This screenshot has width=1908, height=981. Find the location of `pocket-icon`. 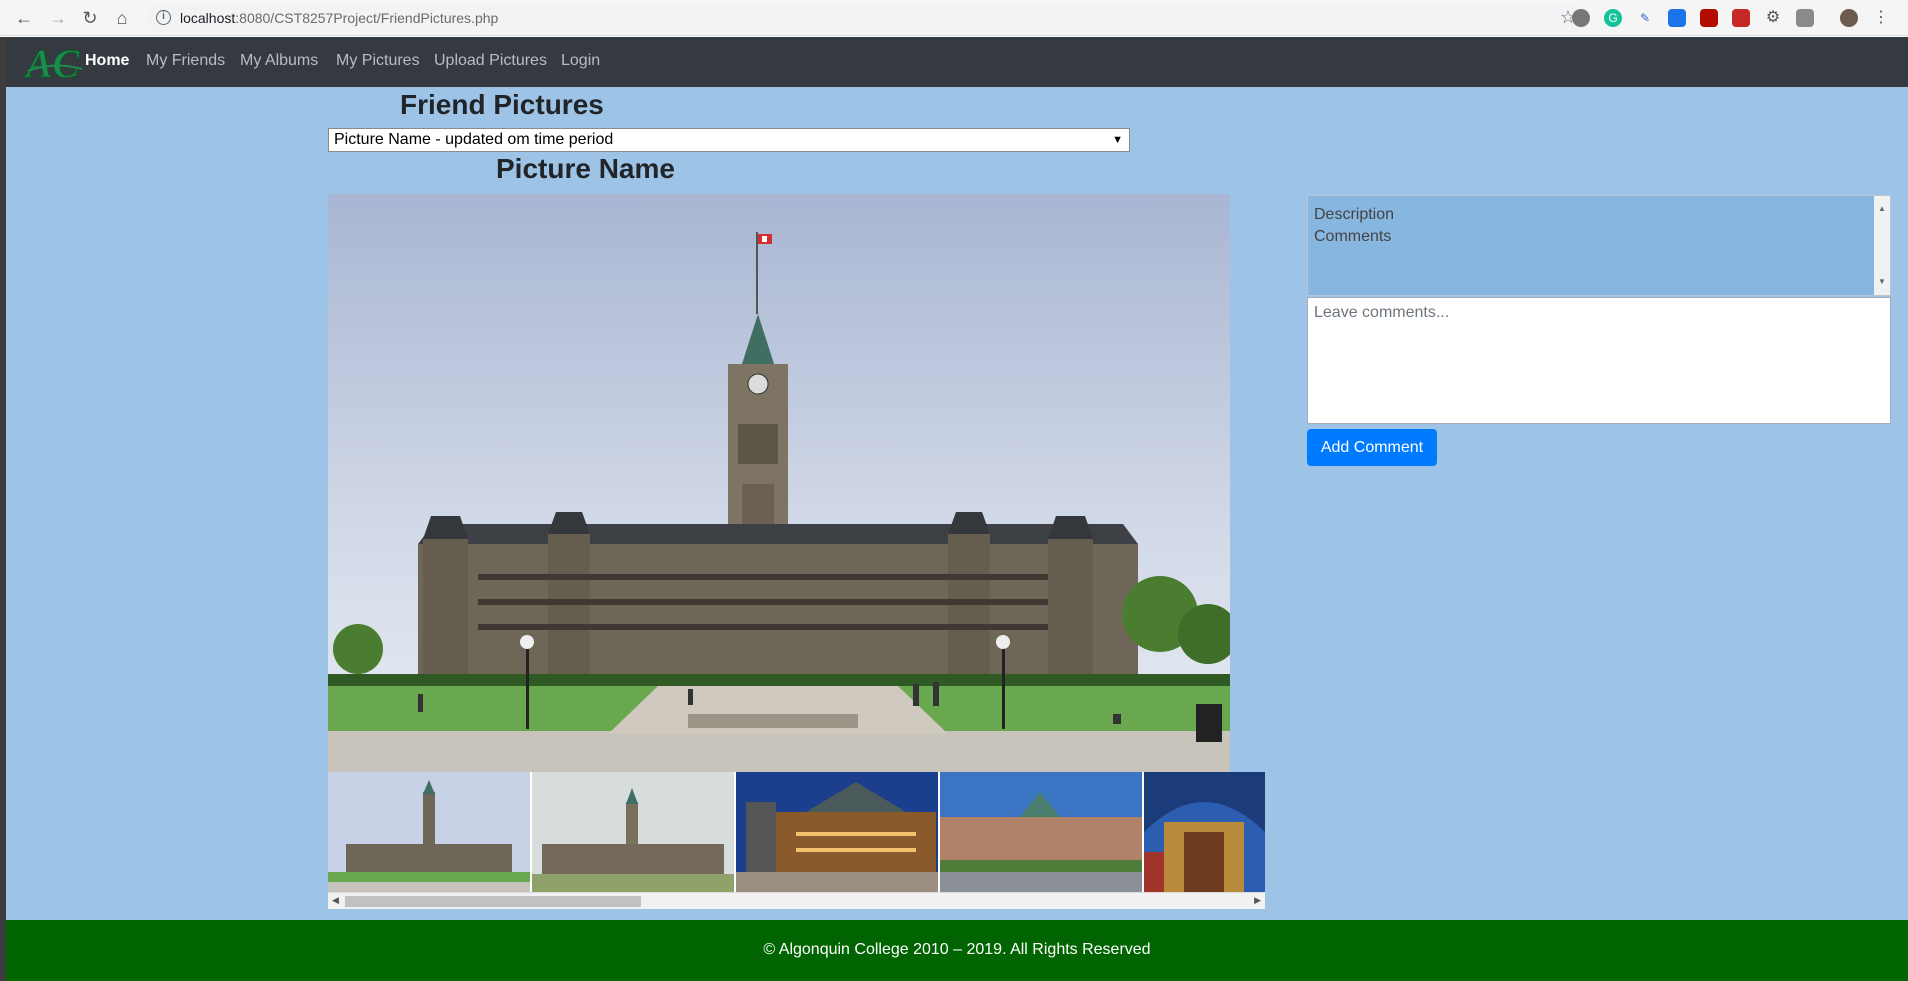

pocket-icon is located at coordinates (1741, 18).